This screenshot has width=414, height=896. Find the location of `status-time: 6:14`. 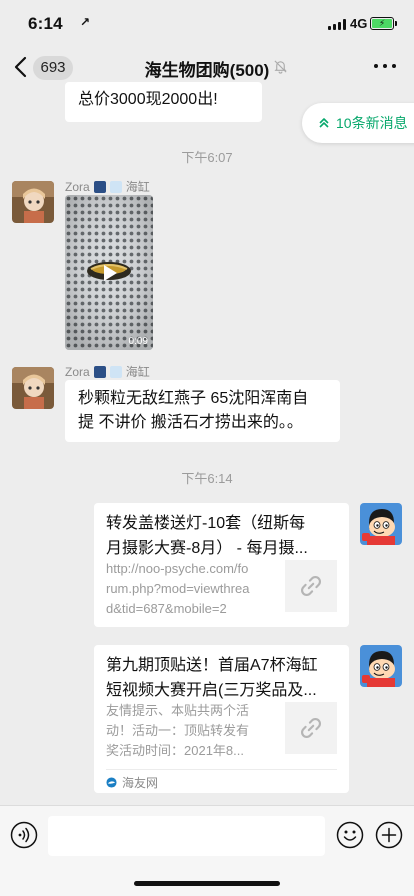

status-time: 6:14 is located at coordinates (45, 23).